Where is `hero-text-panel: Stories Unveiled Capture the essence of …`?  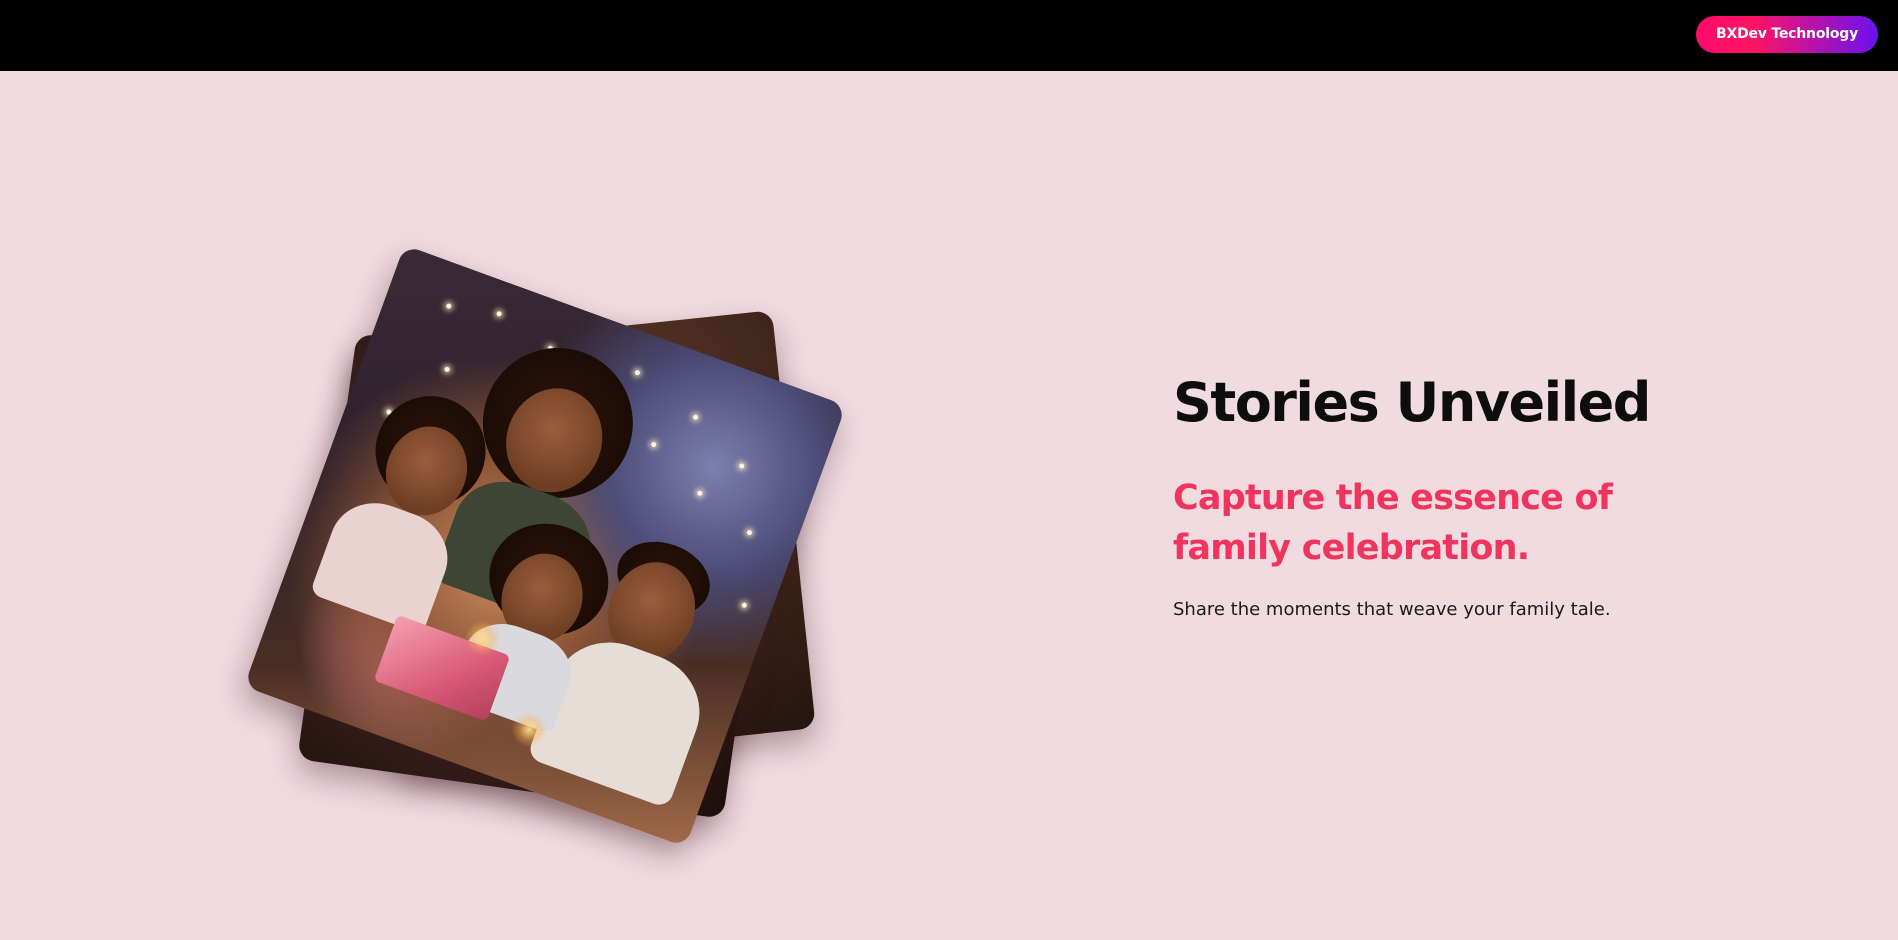
hero-text-panel: Stories Unveiled Capture the essence of … is located at coordinates (1453, 497).